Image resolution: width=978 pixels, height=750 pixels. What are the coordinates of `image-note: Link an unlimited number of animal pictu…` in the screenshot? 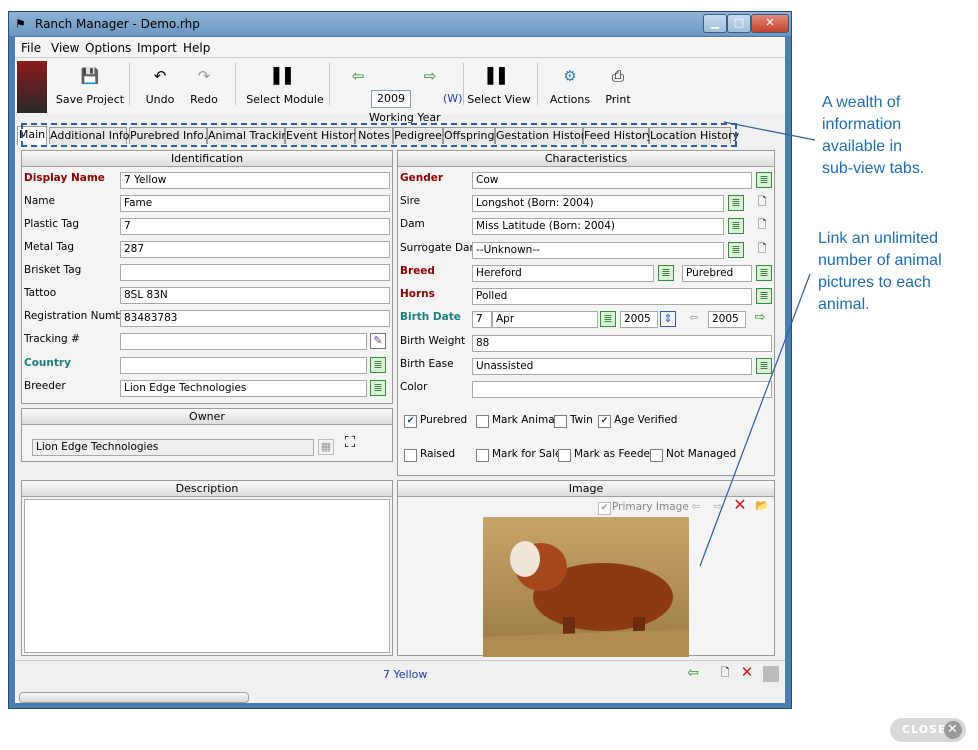 It's located at (880, 272).